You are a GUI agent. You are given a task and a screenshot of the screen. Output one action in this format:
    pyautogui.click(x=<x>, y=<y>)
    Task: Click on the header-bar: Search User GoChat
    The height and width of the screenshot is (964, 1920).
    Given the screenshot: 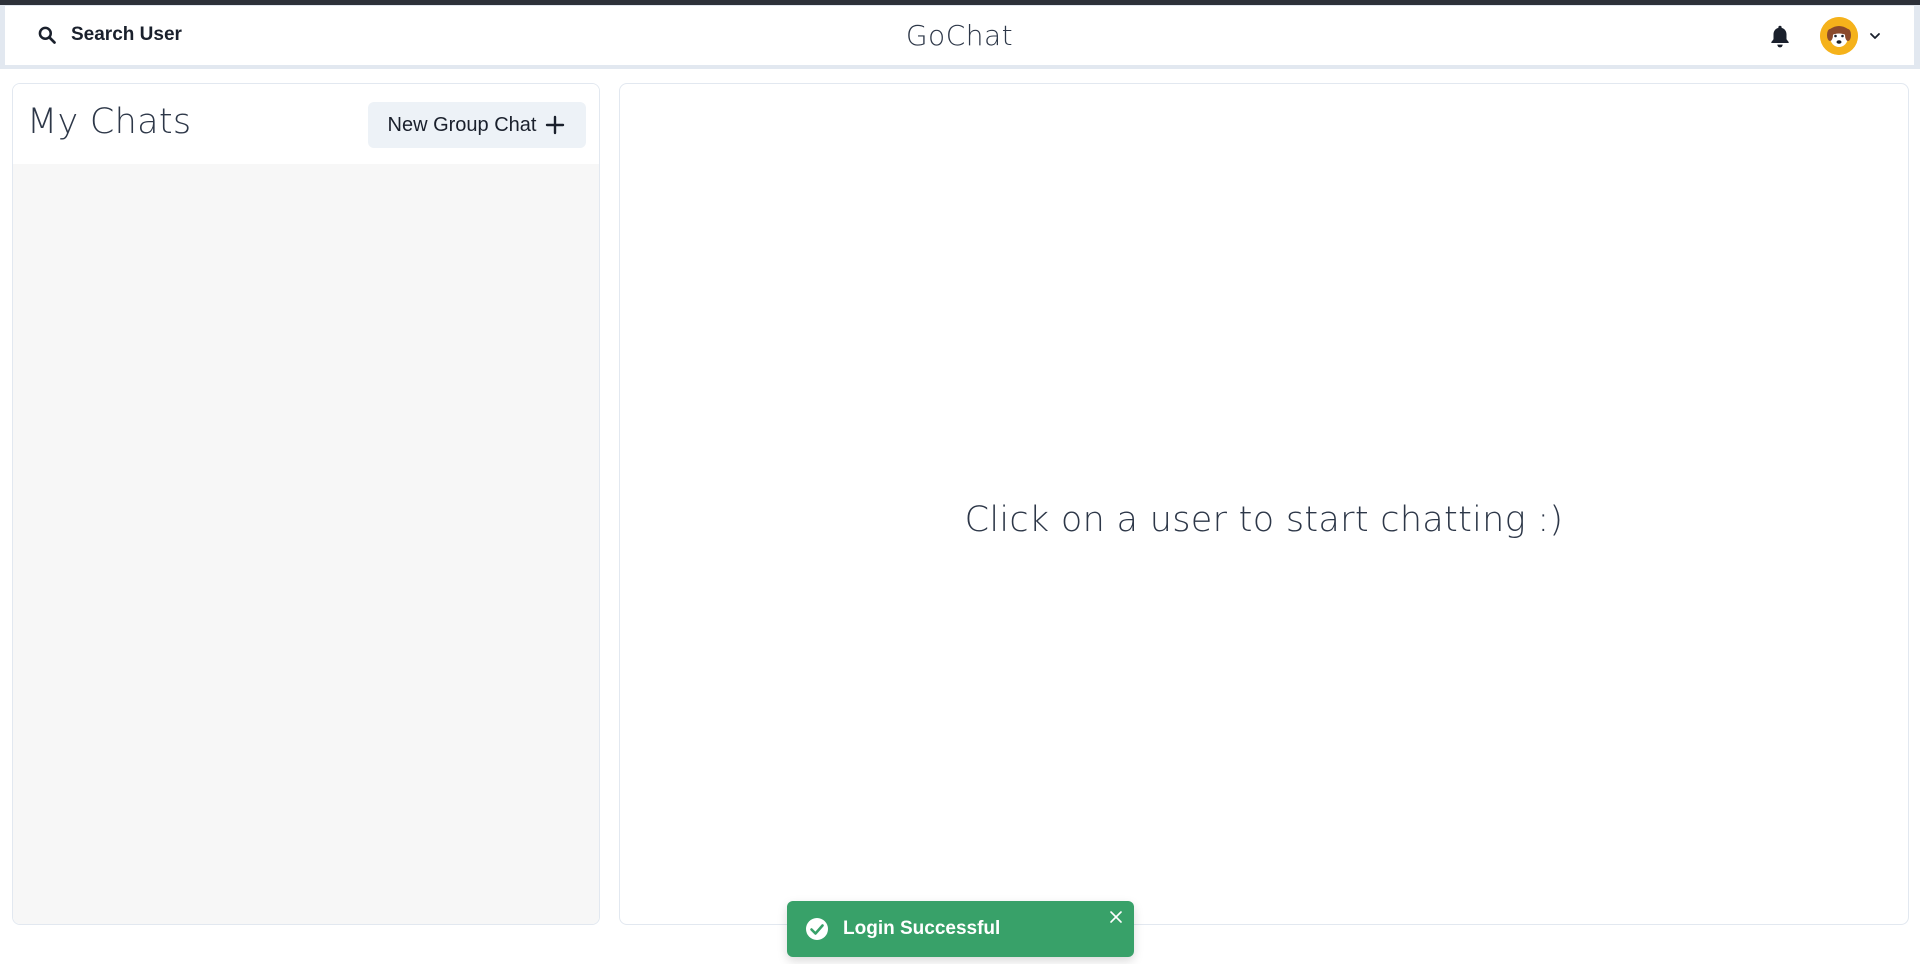 What is the action you would take?
    pyautogui.click(x=959, y=35)
    